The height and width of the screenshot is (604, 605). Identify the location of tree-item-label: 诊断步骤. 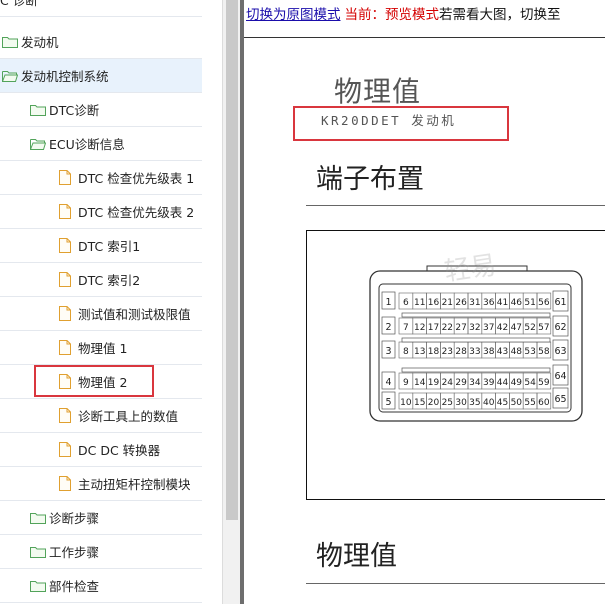
(74, 518).